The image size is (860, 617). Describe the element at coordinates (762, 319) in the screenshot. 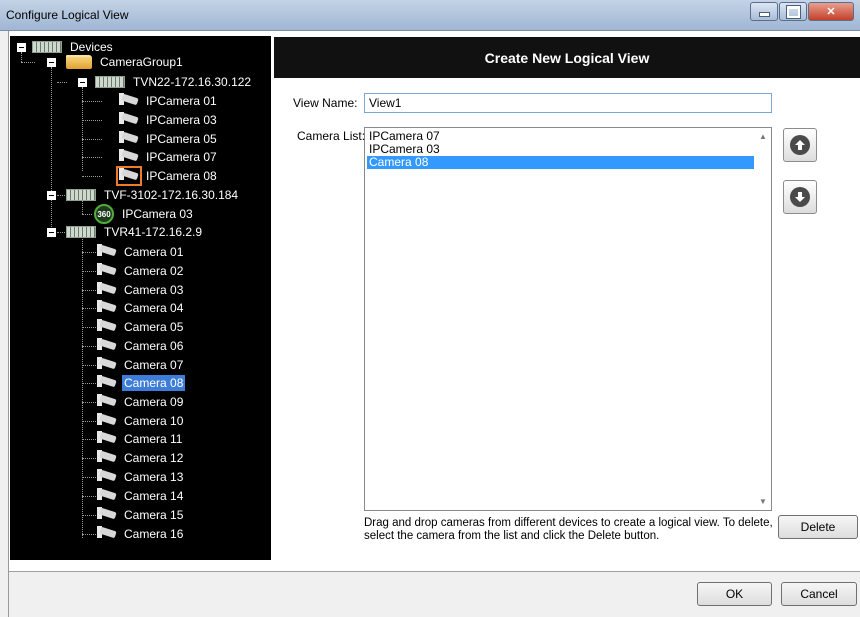

I see `list-scrollbar: ▲ ▼` at that location.